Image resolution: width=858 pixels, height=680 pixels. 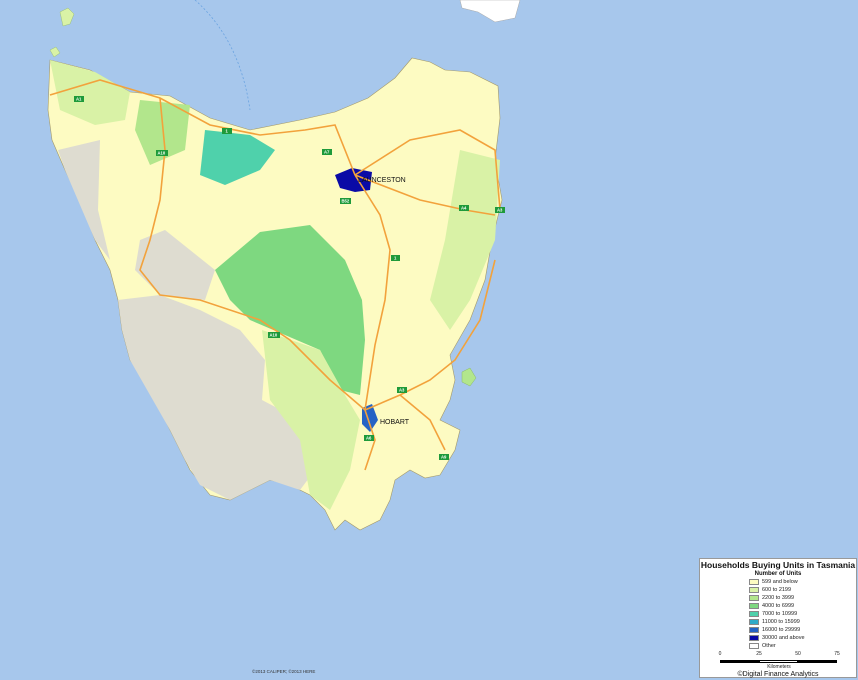 I want to click on legend-item: 30000 and above, so click(x=777, y=638).